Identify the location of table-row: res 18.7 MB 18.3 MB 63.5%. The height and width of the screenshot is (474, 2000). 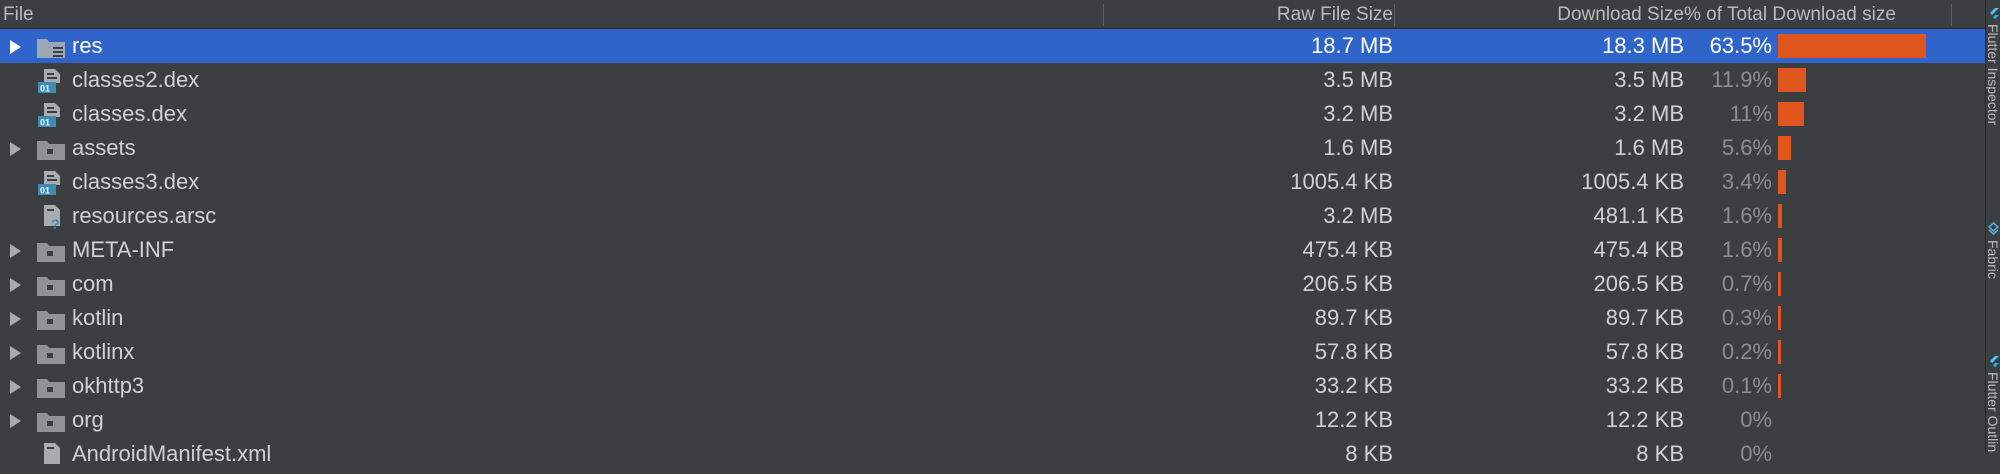
(992, 46).